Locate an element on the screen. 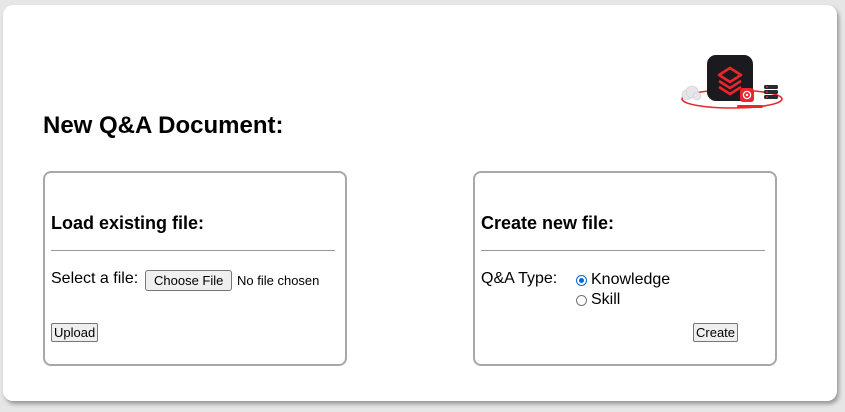 This screenshot has width=845, height=412. qa-type-radio-group: Knowledge Skill is located at coordinates (622, 290).